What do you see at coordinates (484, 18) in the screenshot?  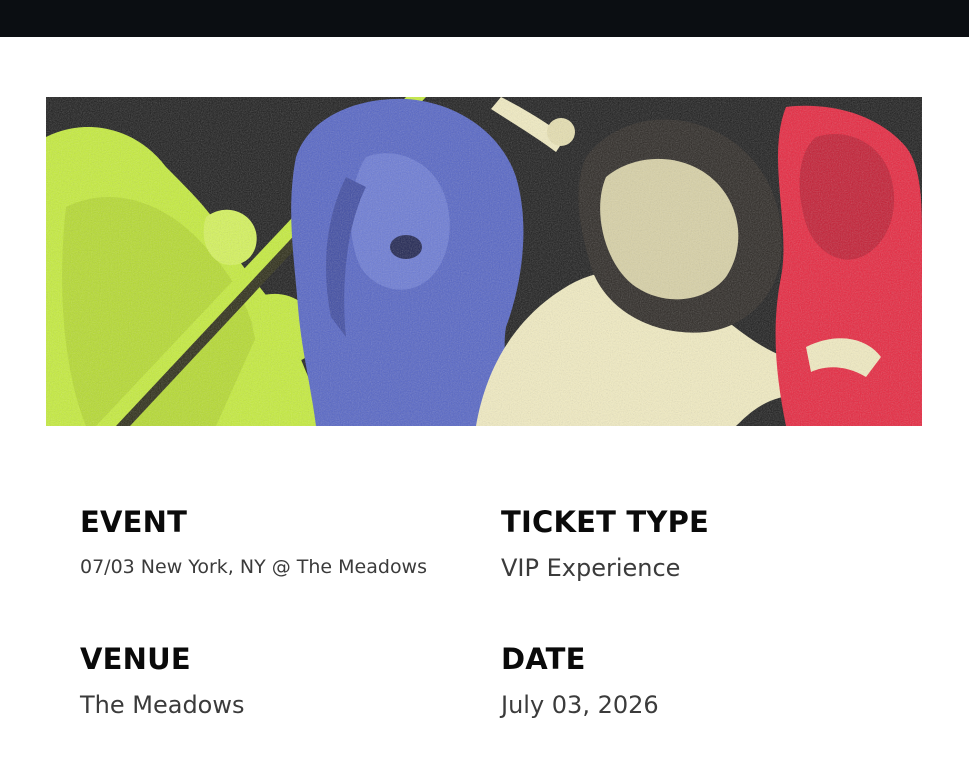 I see `top-bar` at bounding box center [484, 18].